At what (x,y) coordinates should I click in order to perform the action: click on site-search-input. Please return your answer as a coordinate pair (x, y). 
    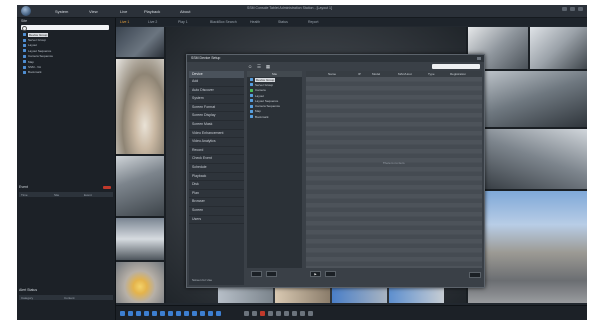
    Looking at the image, I should click on (65, 28).